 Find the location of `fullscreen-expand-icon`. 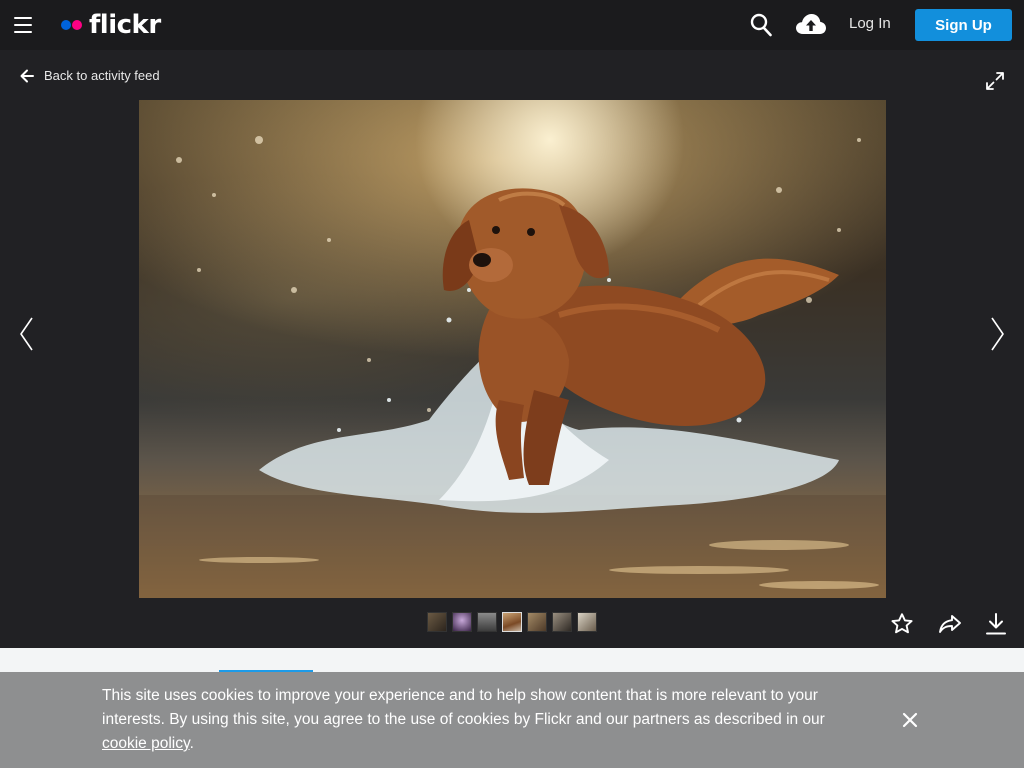

fullscreen-expand-icon is located at coordinates (995, 81).